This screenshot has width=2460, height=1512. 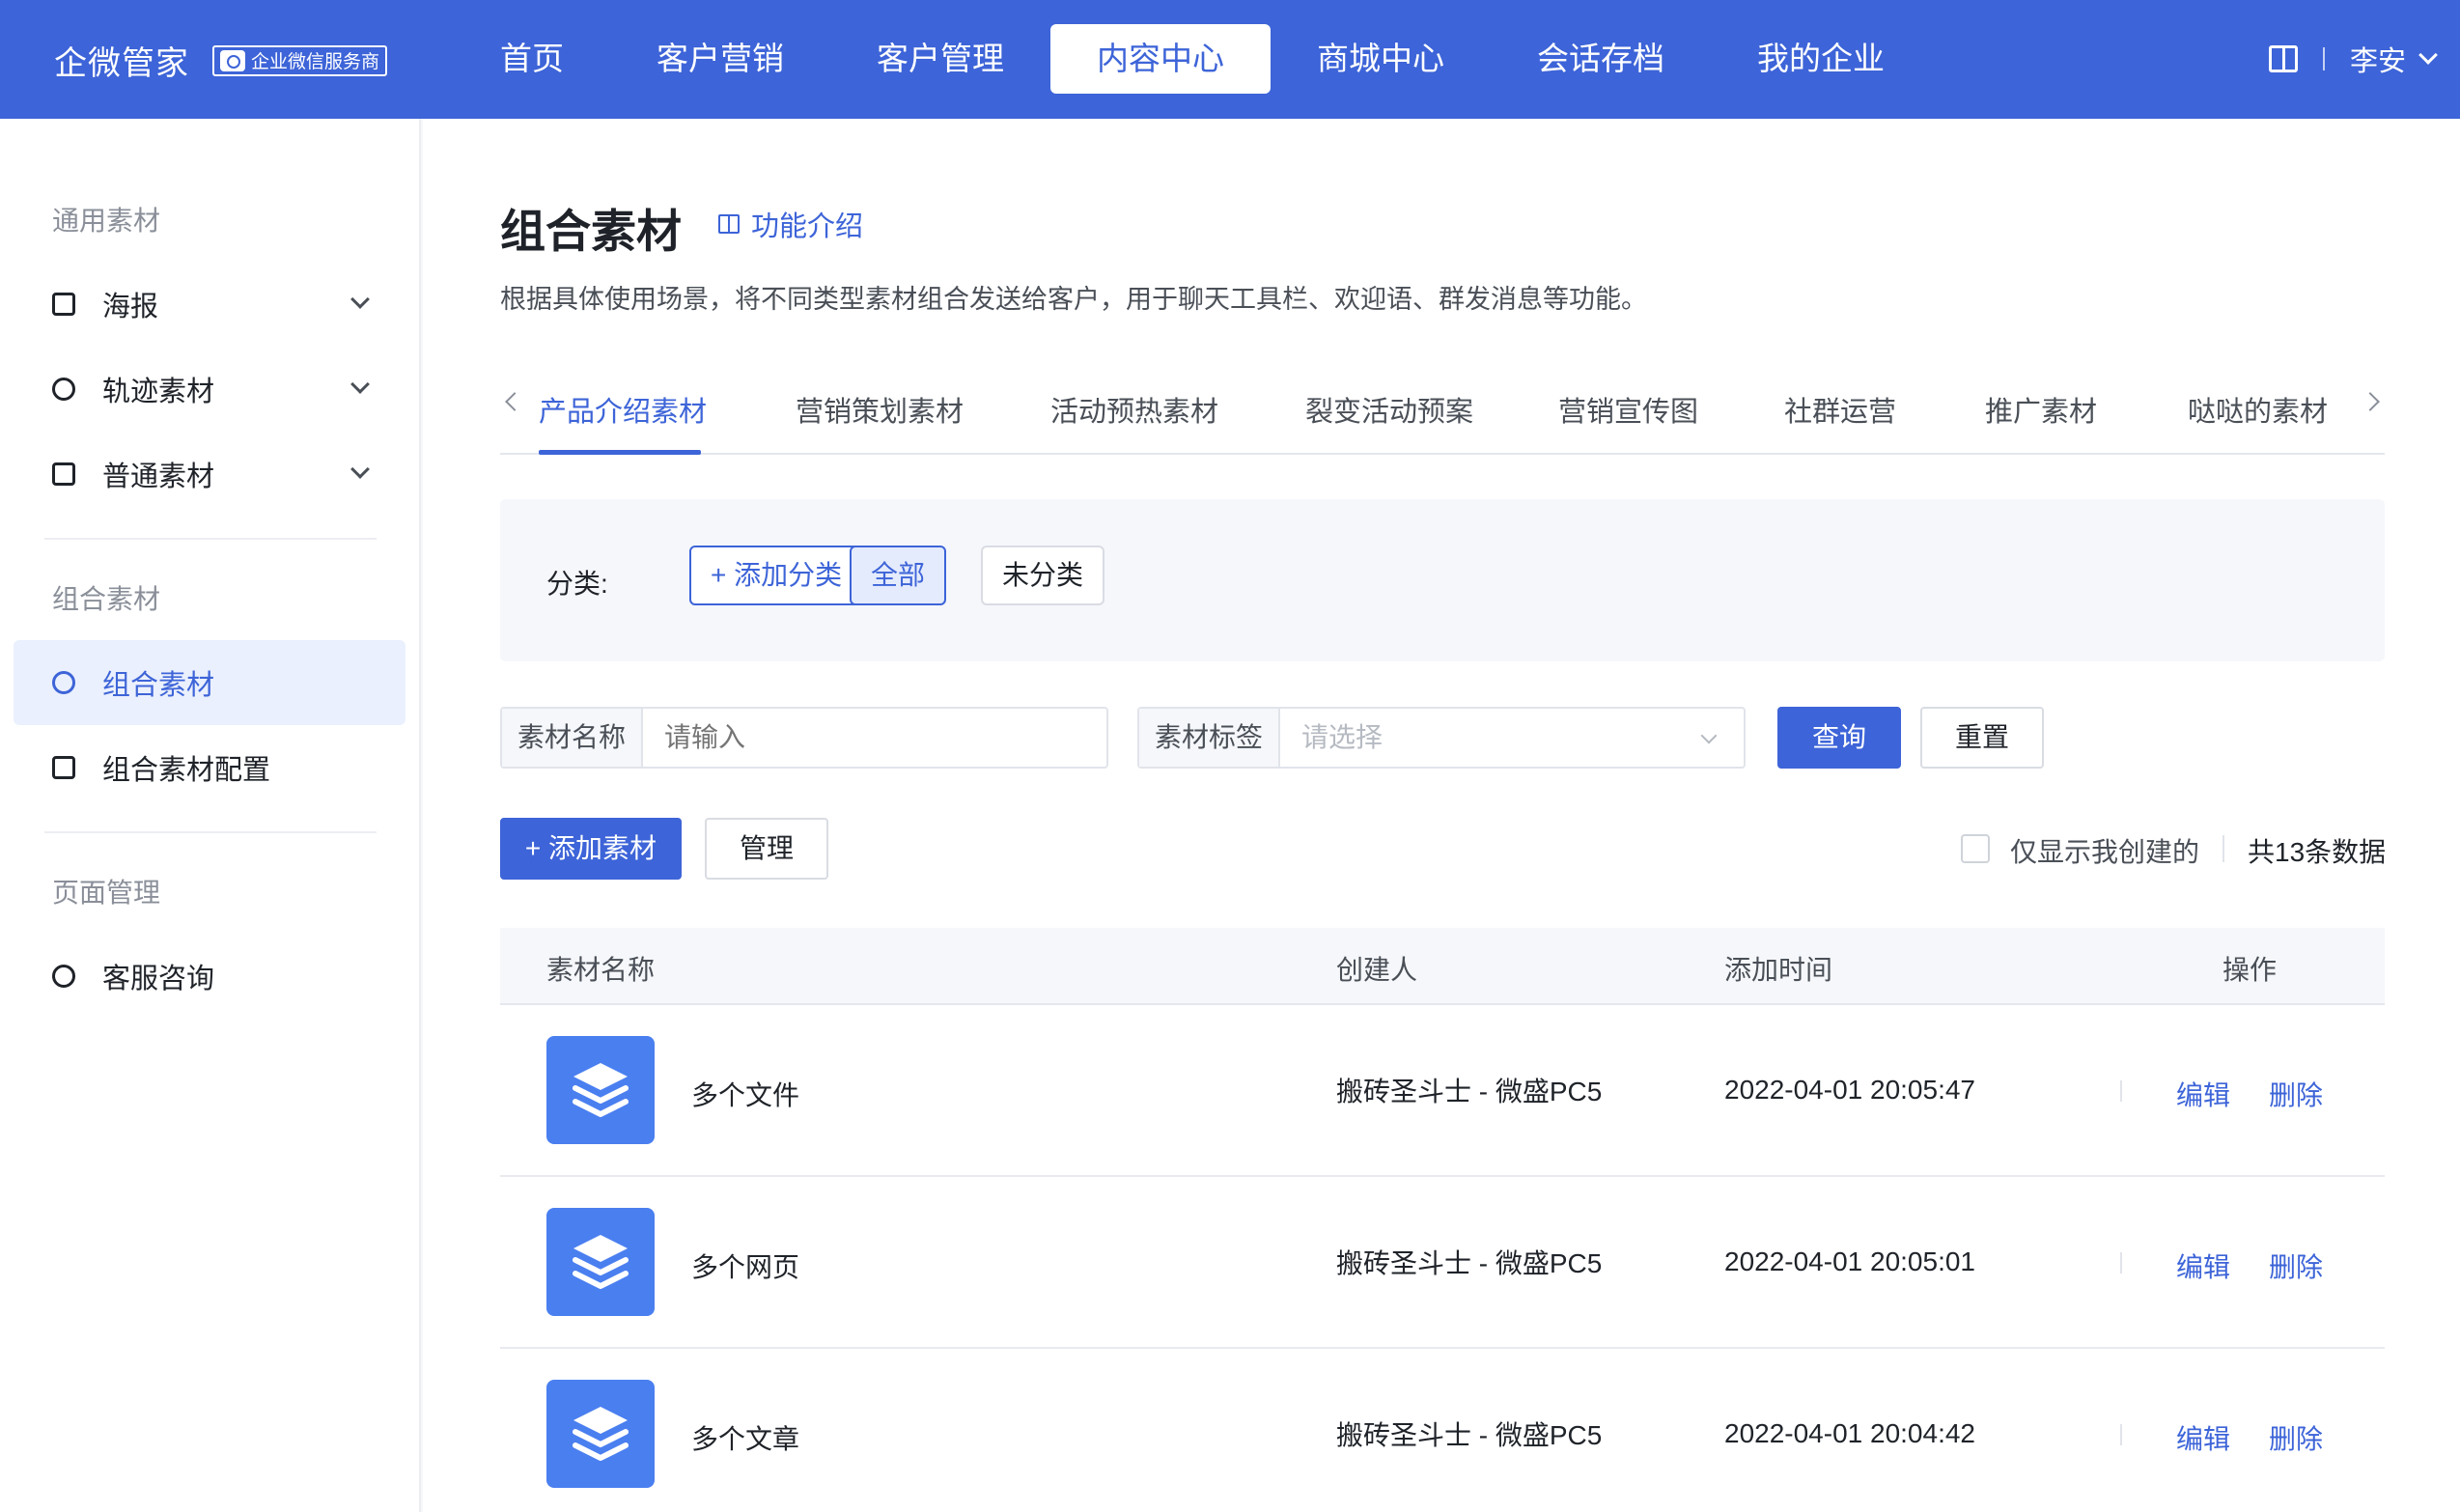 I want to click on nav-home: 首页, so click(x=532, y=59).